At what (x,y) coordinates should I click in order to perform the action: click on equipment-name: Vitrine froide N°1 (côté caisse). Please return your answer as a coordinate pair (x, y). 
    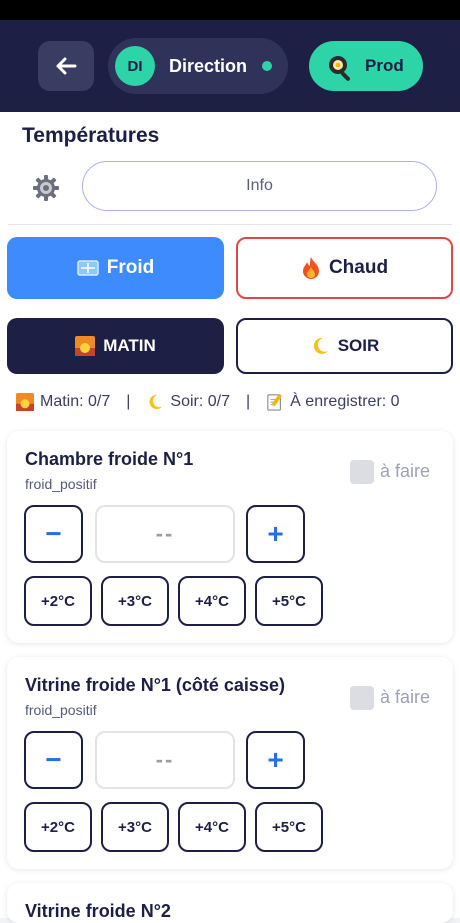
    Looking at the image, I should click on (155, 685).